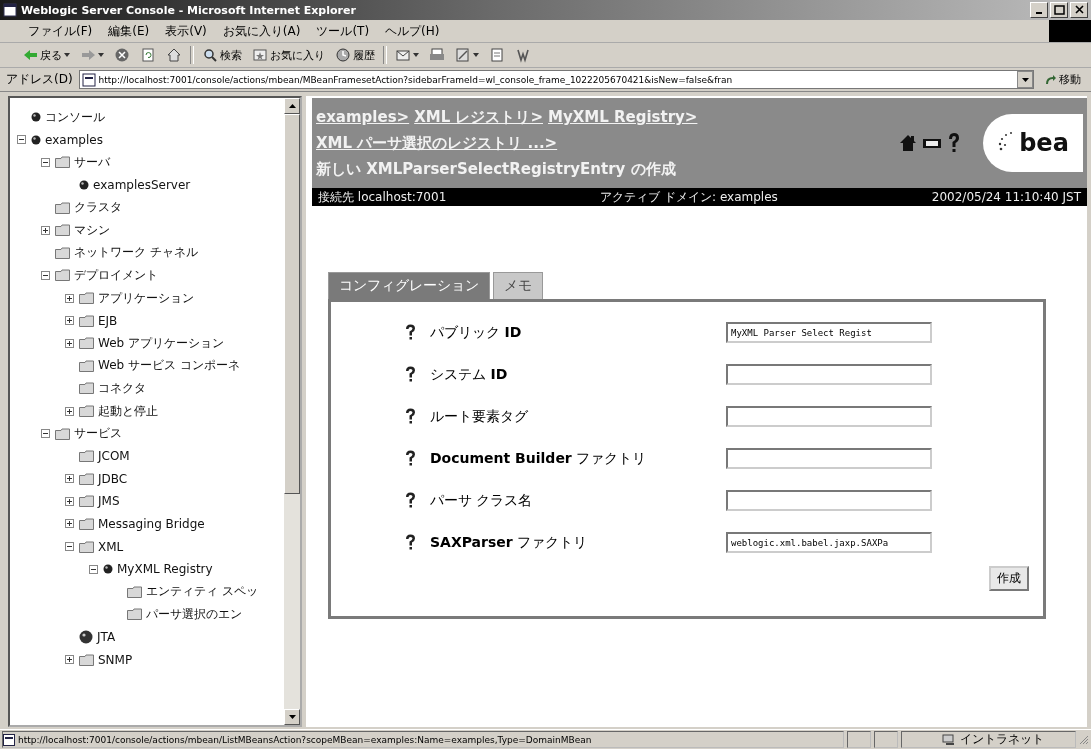 This screenshot has height=749, width=1091. Describe the element at coordinates (1039, 13) in the screenshot. I see `minimize-icon` at that location.